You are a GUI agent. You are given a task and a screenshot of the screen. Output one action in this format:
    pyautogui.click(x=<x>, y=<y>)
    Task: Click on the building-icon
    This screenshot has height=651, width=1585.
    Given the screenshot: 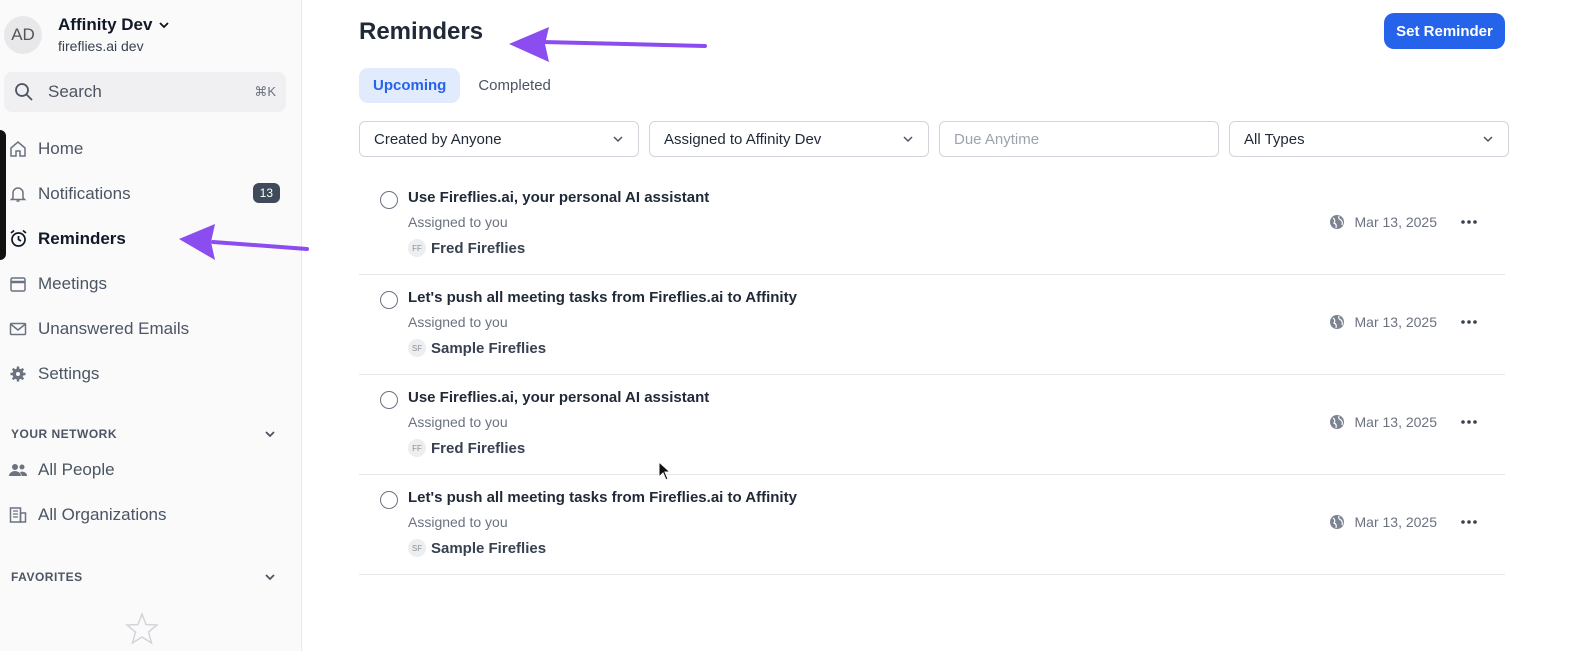 What is the action you would take?
    pyautogui.click(x=18, y=515)
    